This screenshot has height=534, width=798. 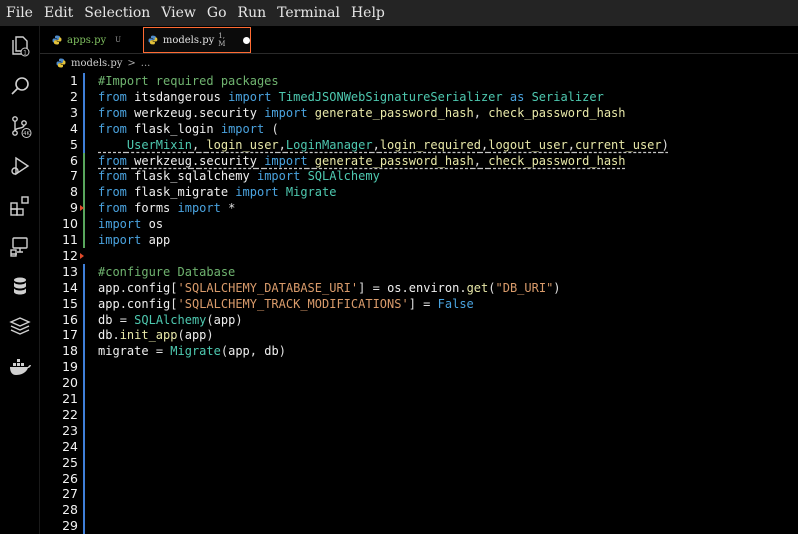 What do you see at coordinates (419, 478) in the screenshot?
I see `code-line: 26` at bounding box center [419, 478].